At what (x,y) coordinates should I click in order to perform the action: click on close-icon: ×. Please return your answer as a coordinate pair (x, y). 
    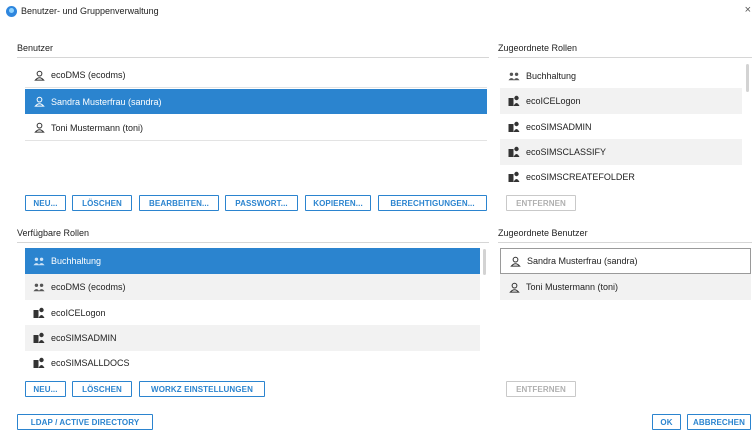
    Looking at the image, I should click on (748, 10).